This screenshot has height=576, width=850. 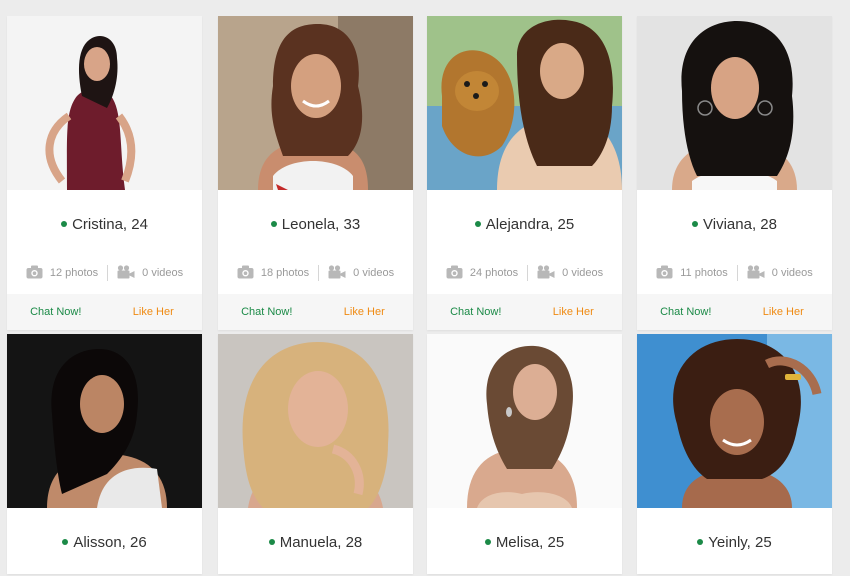 What do you see at coordinates (704, 273) in the screenshot?
I see `photo-count: 11 photos` at bounding box center [704, 273].